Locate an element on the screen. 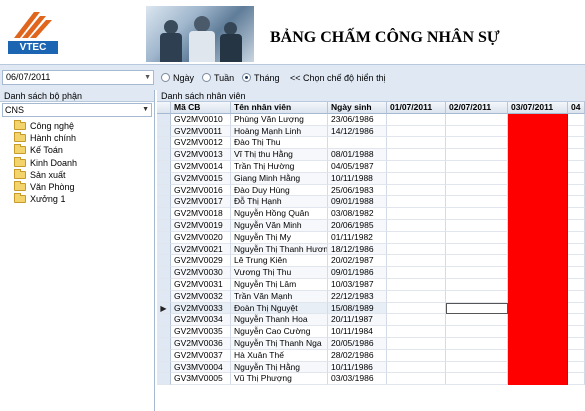  employee-name-cell: Nguyễn Thị Thanh Nga is located at coordinates (279, 344).